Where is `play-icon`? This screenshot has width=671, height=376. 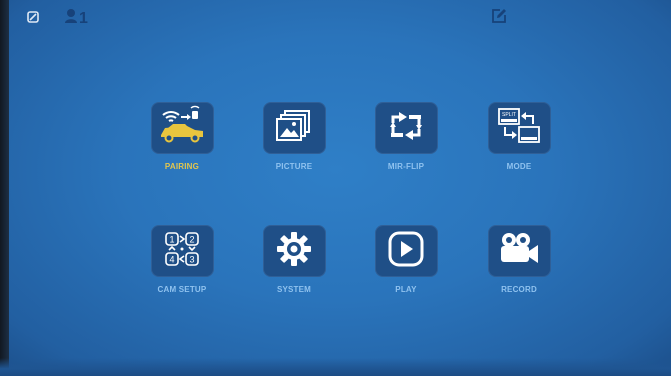
play-icon is located at coordinates (406, 251).